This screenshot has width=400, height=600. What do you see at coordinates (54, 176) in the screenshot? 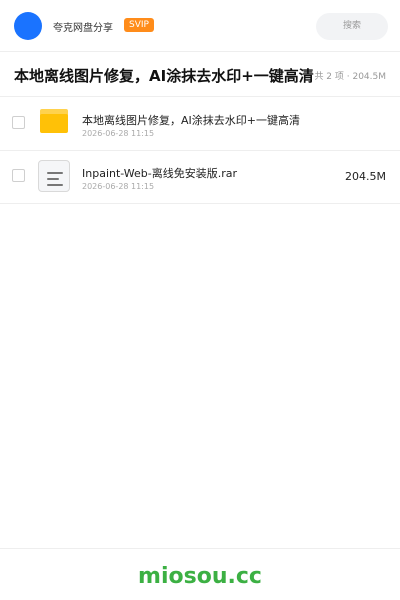
I see `archive-file-icon` at bounding box center [54, 176].